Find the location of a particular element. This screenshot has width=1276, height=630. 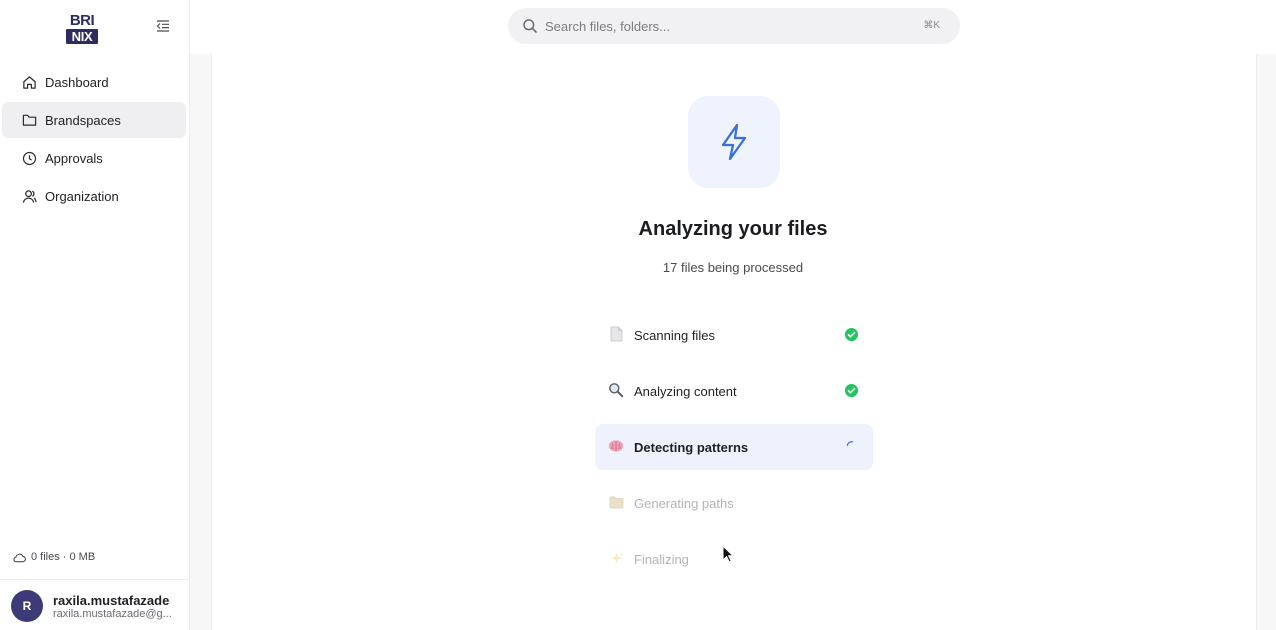

step-analyzing-content: Analyzing content is located at coordinates (734, 391).